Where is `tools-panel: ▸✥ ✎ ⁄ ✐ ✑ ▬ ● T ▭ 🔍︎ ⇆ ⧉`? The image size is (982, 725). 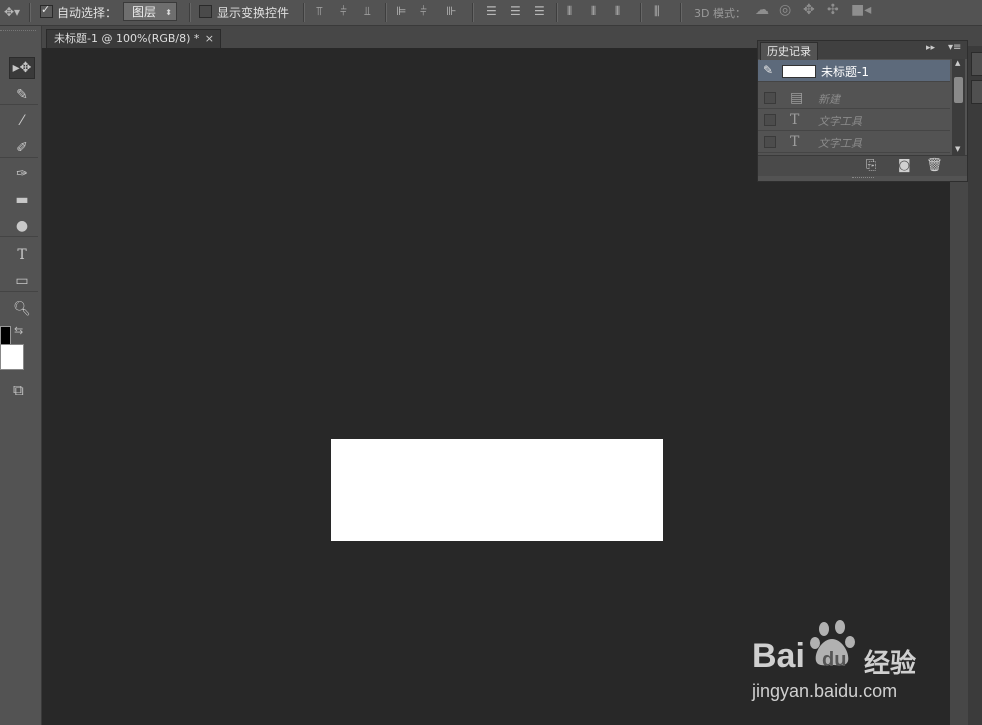 tools-panel: ▸✥ ✎ ⁄ ✐ ✑ ▬ ● T ▭ 🔍︎ ⇆ ⧉ is located at coordinates (21, 375).